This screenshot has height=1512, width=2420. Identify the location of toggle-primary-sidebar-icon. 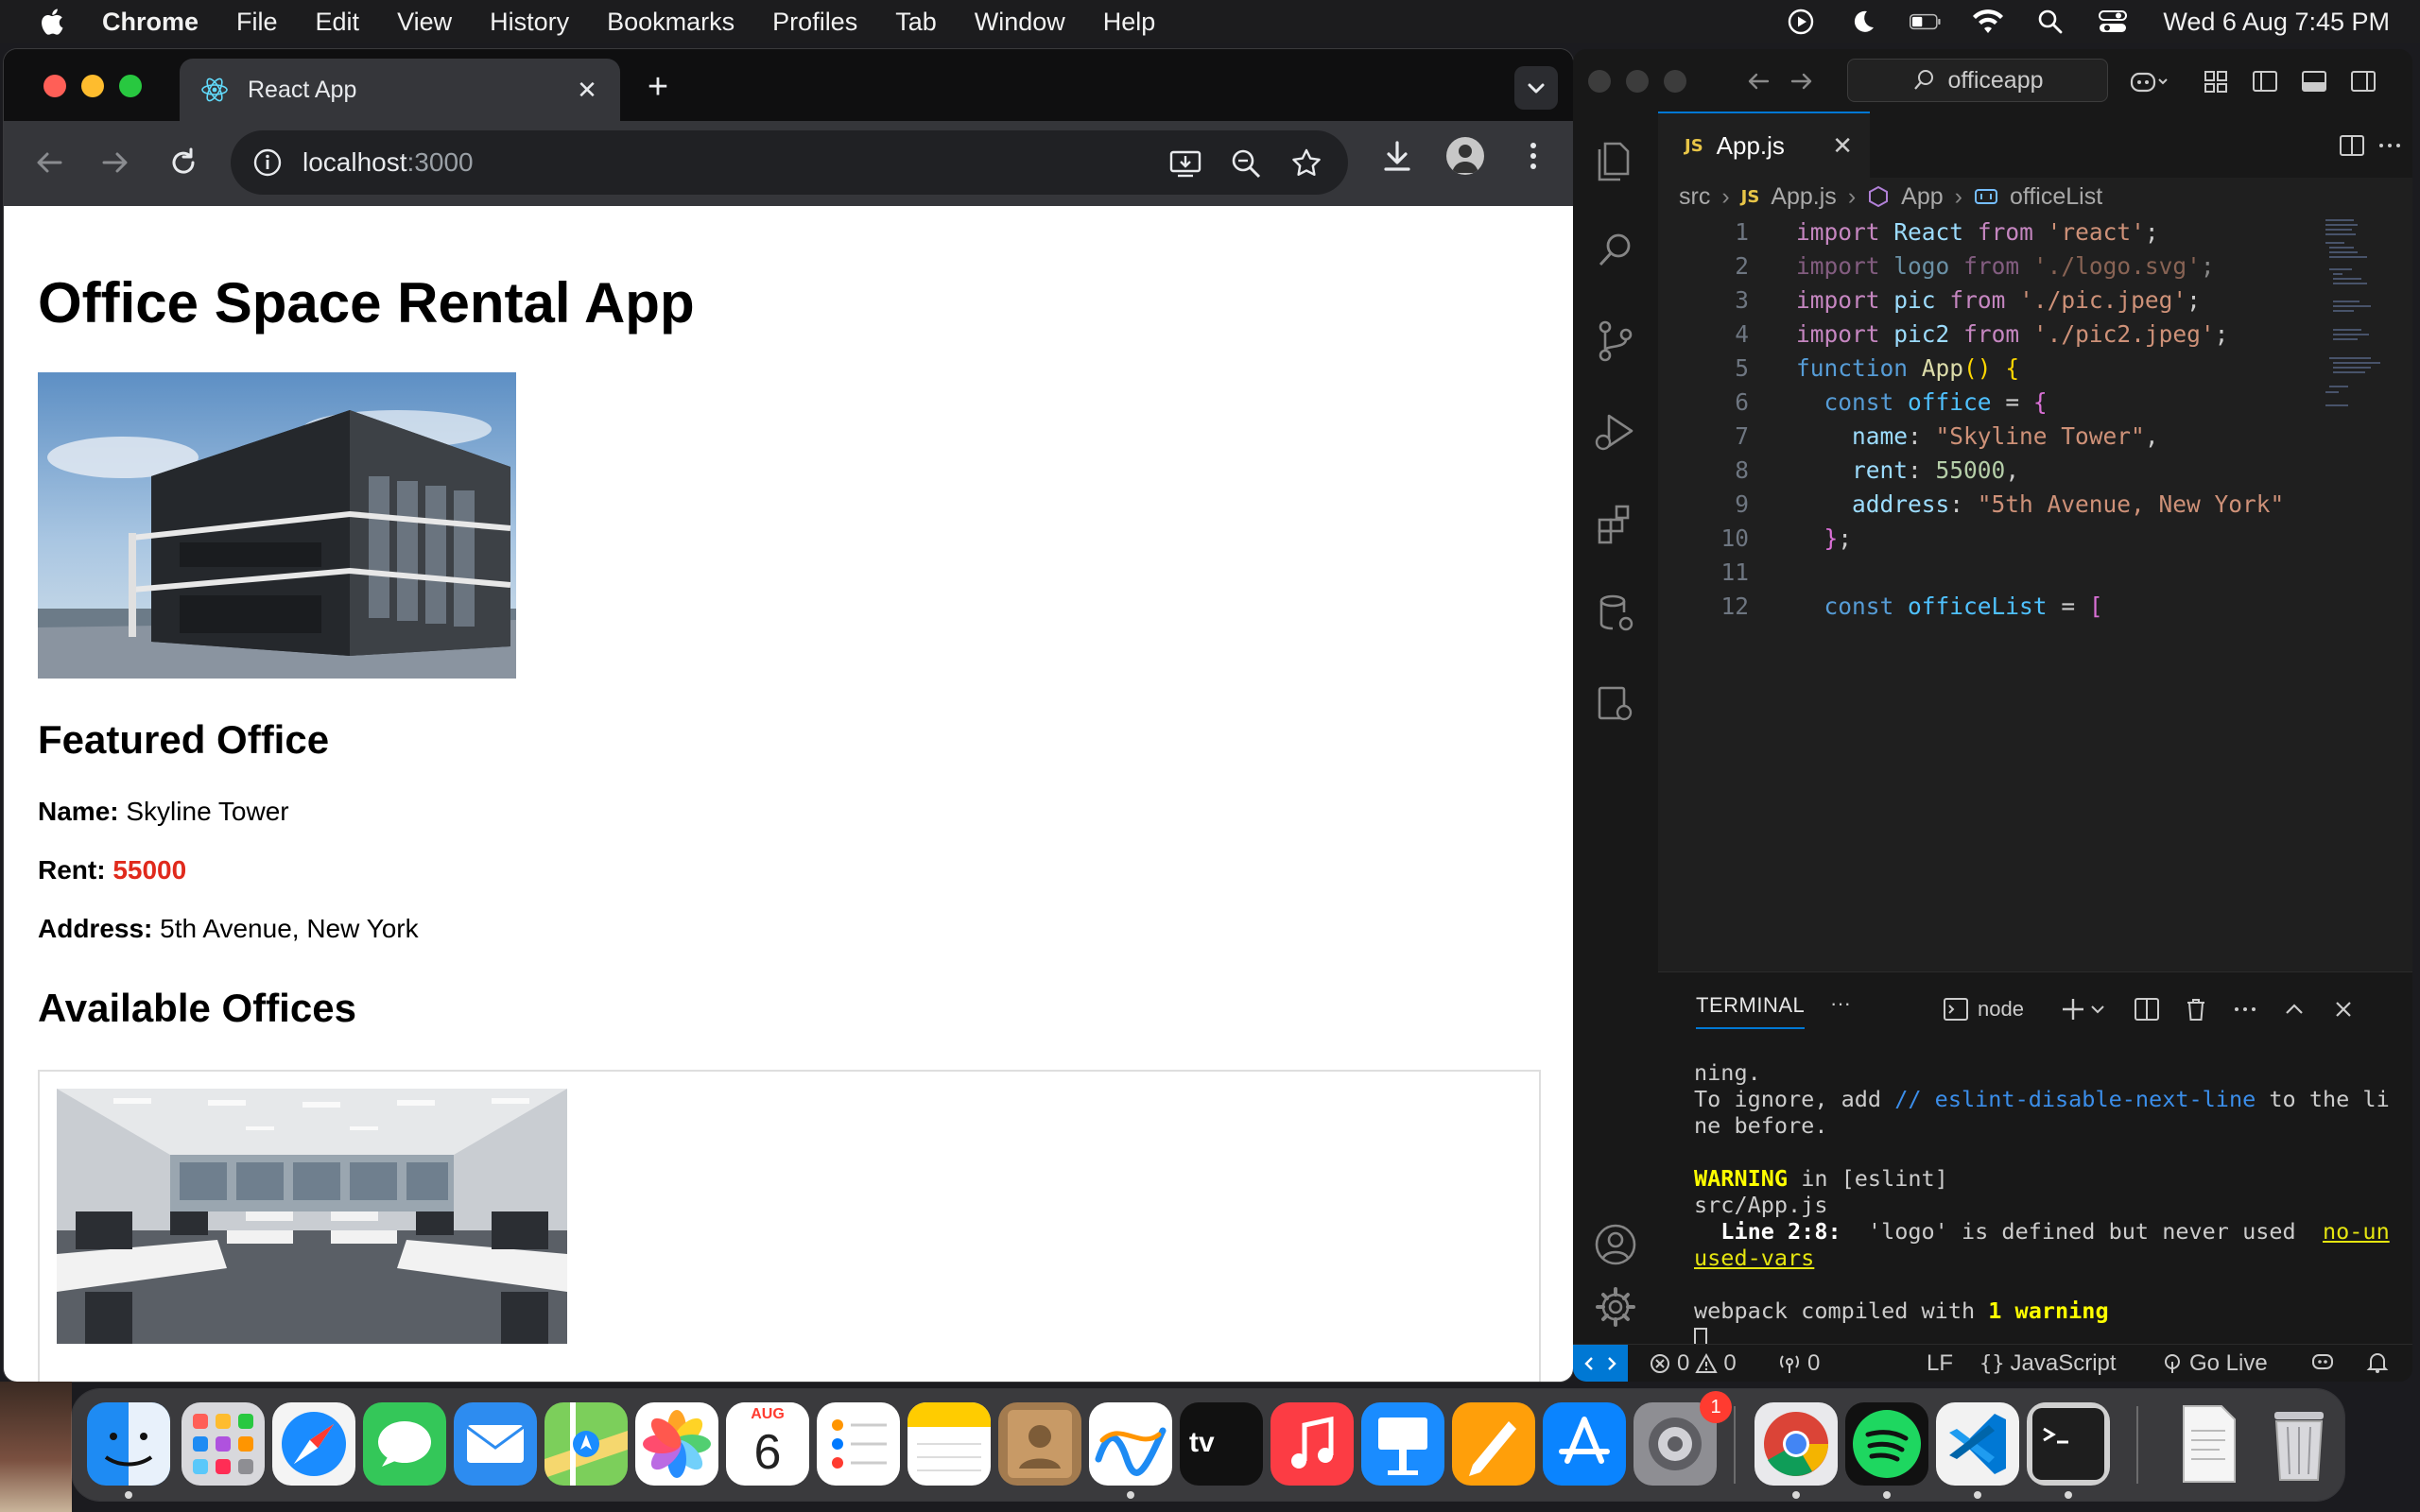
(2265, 81).